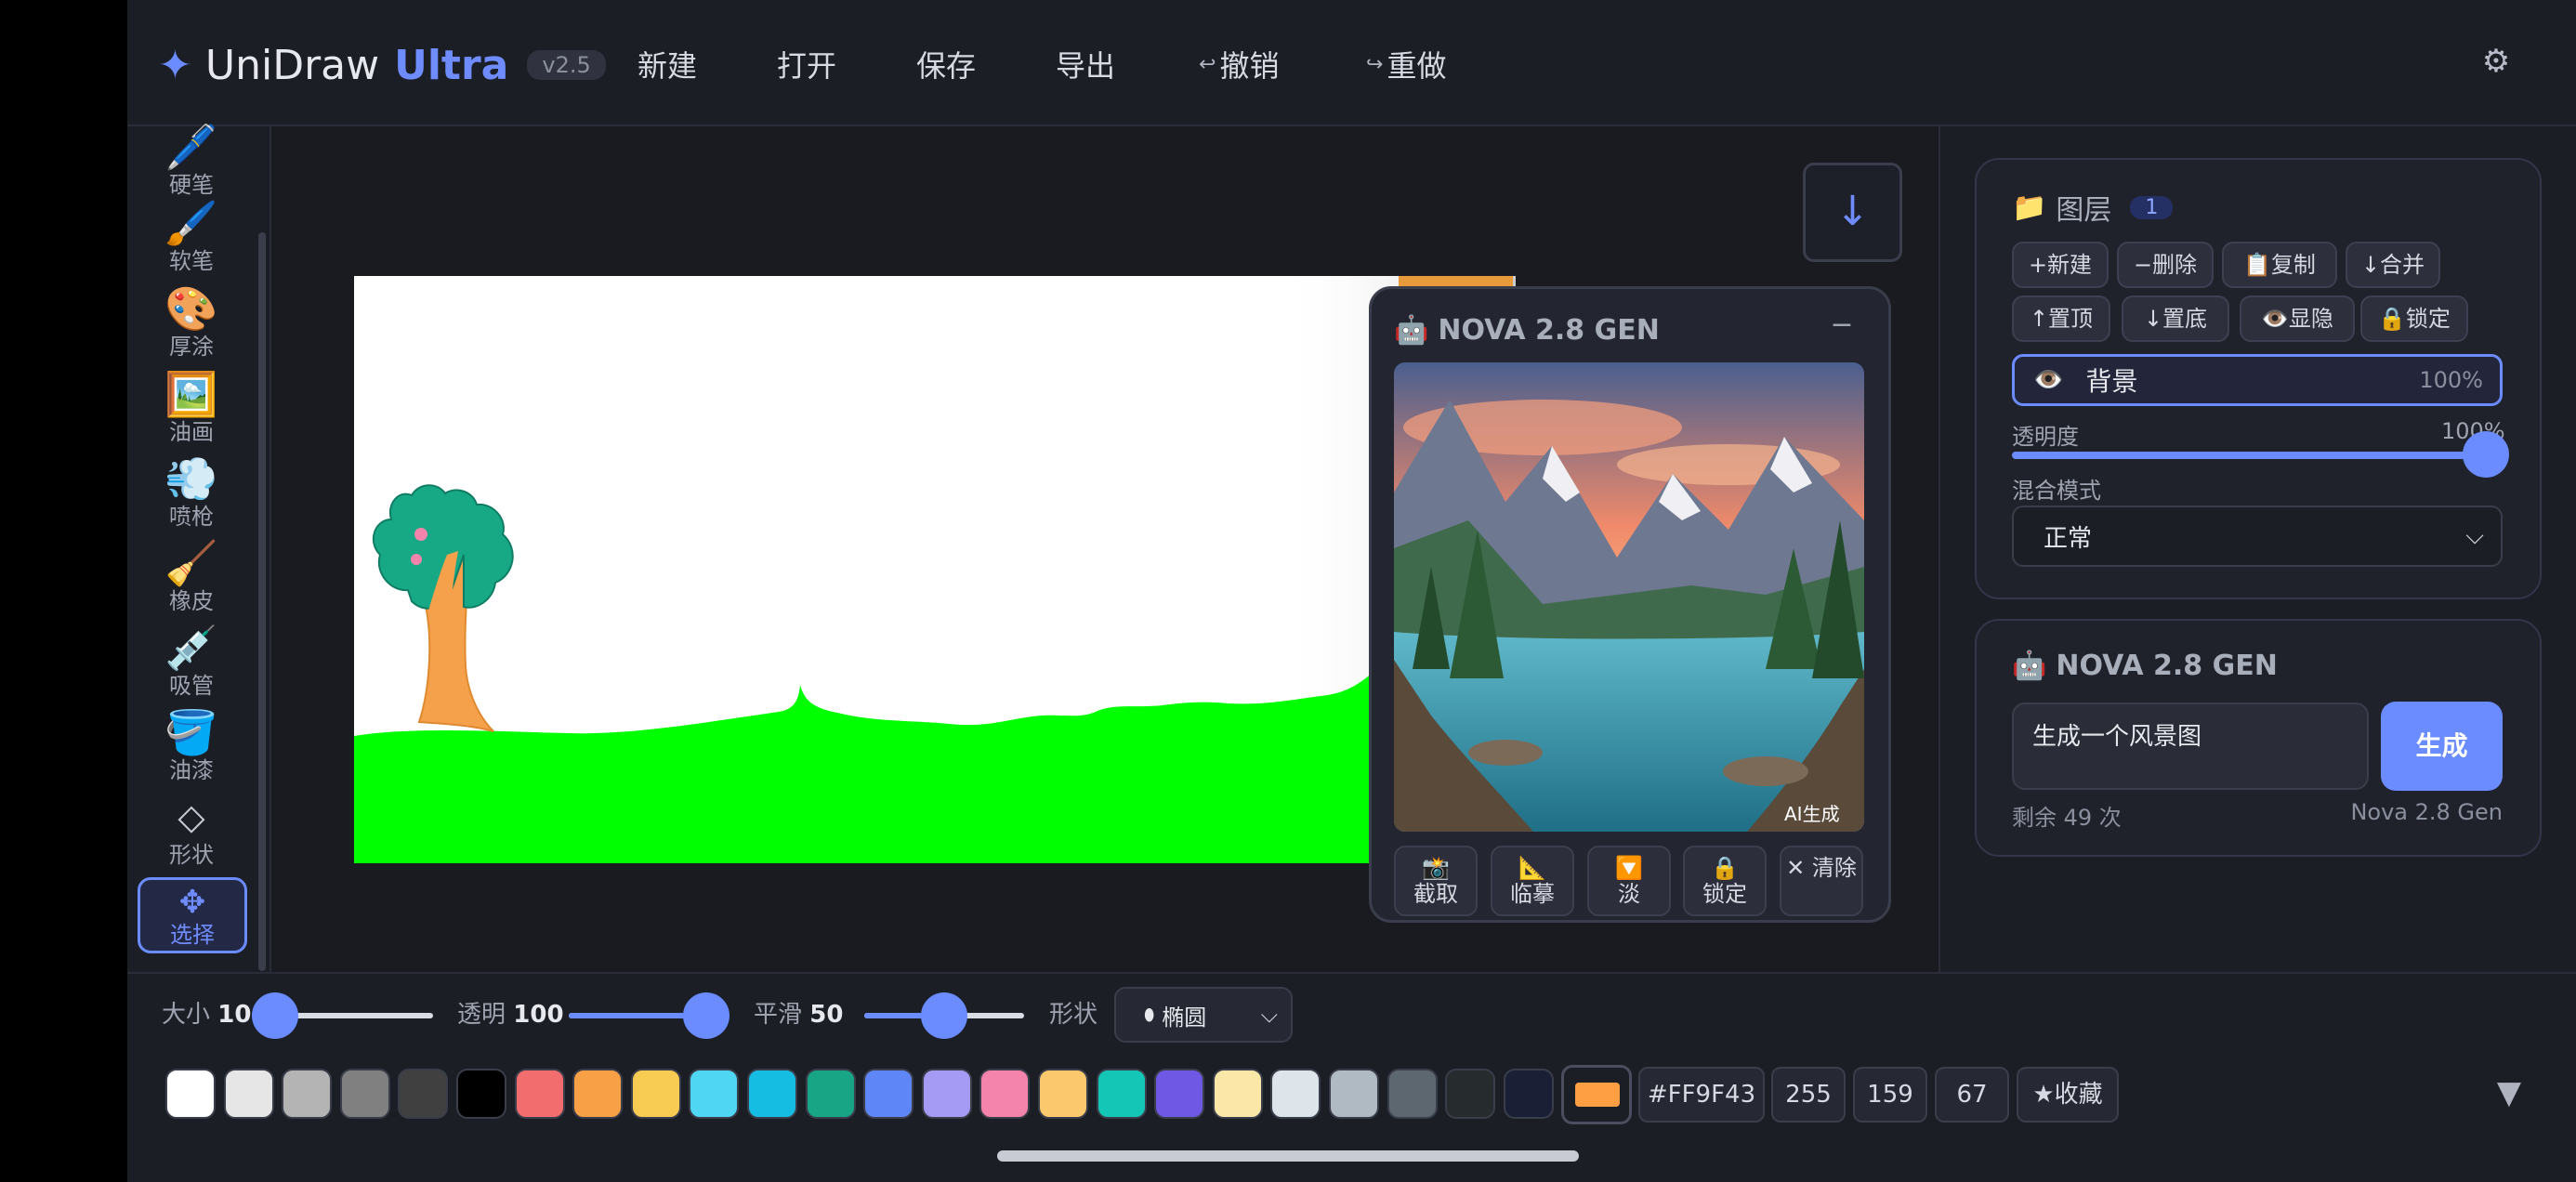 The width and height of the screenshot is (2576, 1182). I want to click on blend-mode-label: 混合模式, so click(2056, 491).